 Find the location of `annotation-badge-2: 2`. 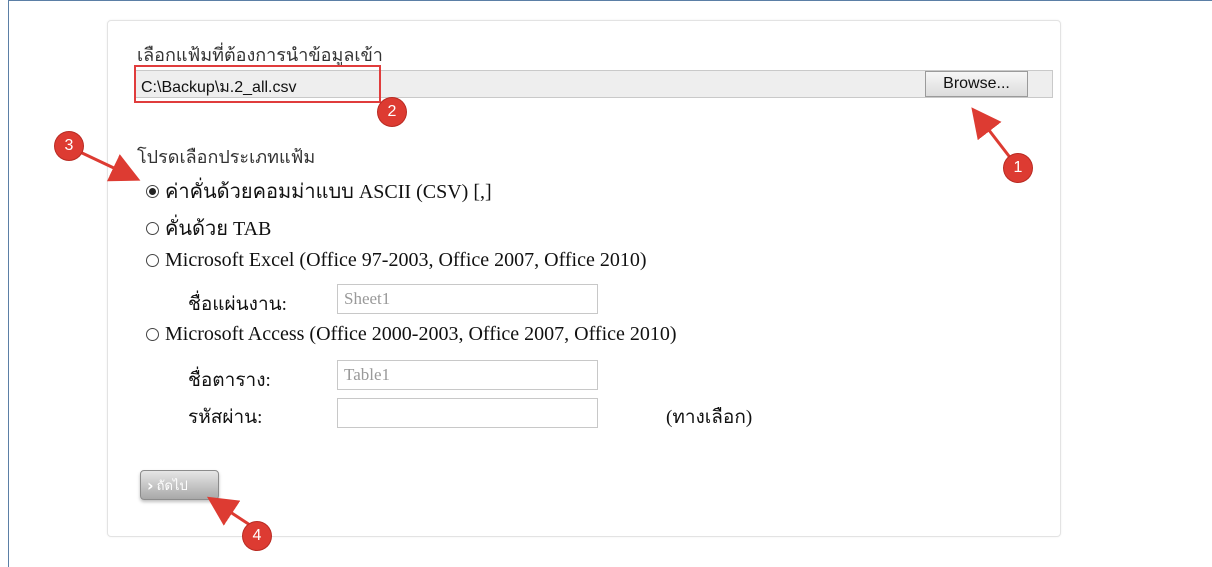

annotation-badge-2: 2 is located at coordinates (392, 112).